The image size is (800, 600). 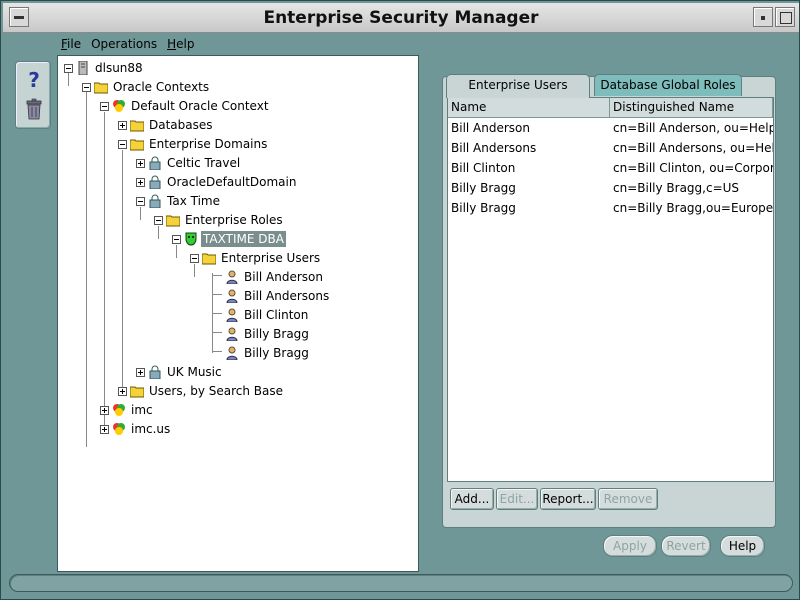 I want to click on cell-name: Bill Clinton, so click(x=483, y=168).